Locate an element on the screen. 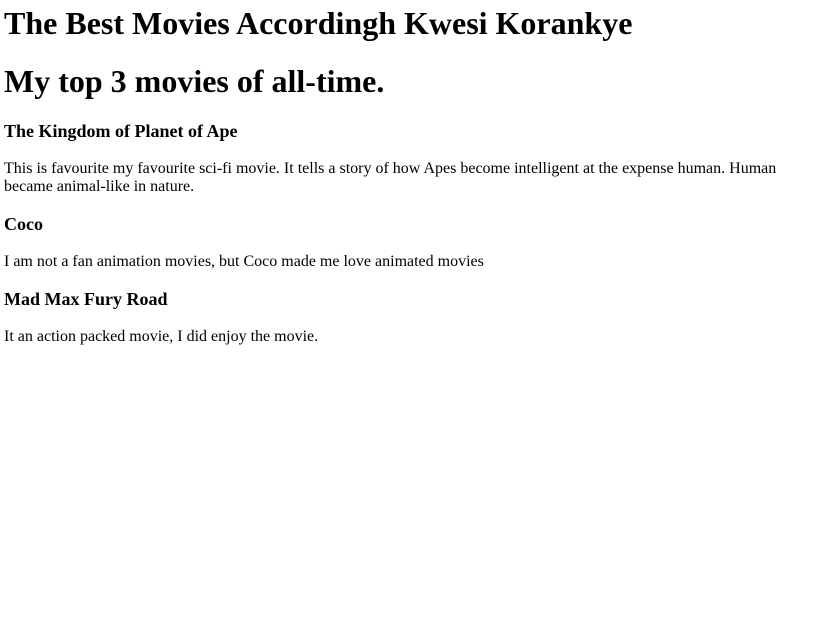  movie-title: Coco is located at coordinates (23, 224).